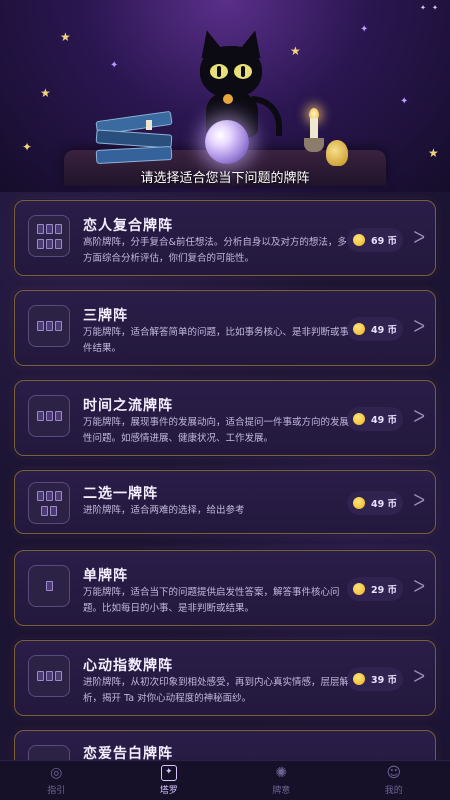 The image size is (450, 800). What do you see at coordinates (49, 586) in the screenshot?
I see `single-card-spread-icon` at bounding box center [49, 586].